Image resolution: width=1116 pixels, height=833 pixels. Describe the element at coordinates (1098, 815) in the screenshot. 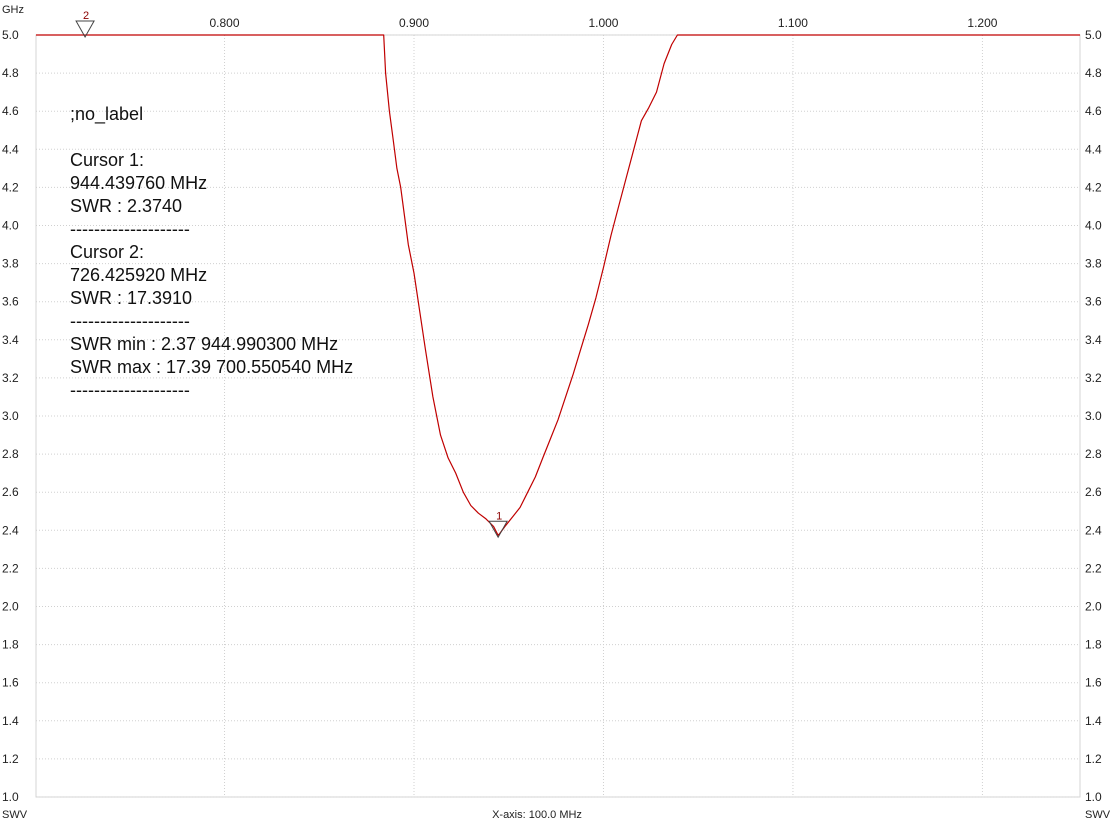

I see `y-unit-label-right: SWV` at that location.